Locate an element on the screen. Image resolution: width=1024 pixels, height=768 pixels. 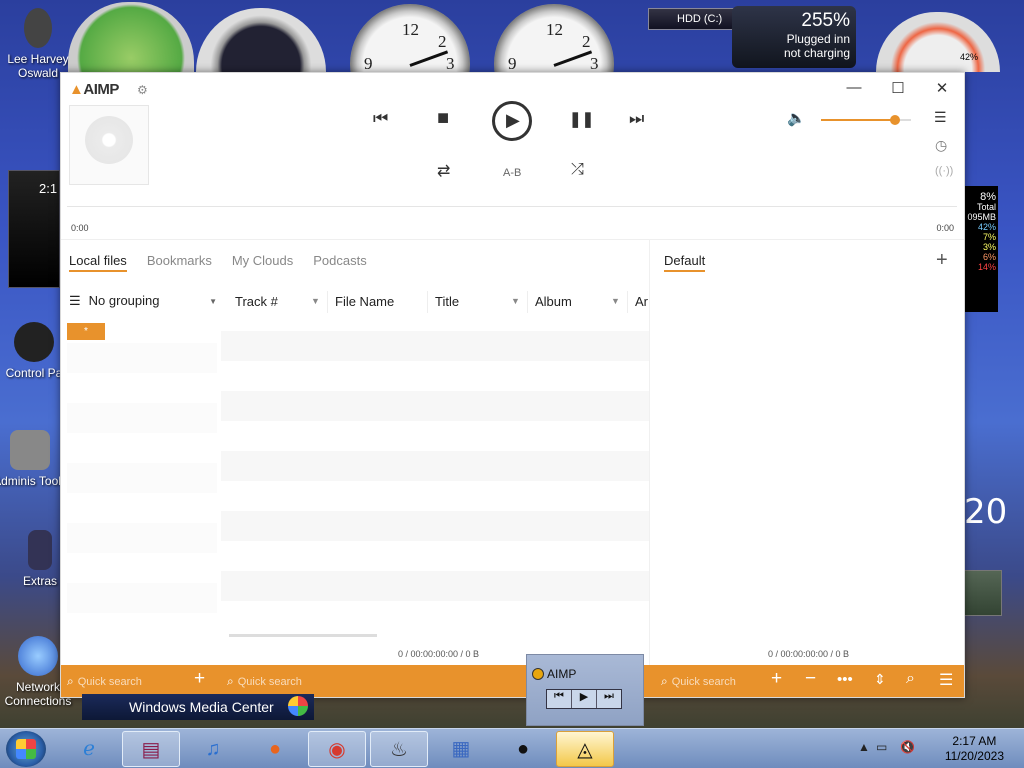
stop-button: ■ is located at coordinates (443, 118).